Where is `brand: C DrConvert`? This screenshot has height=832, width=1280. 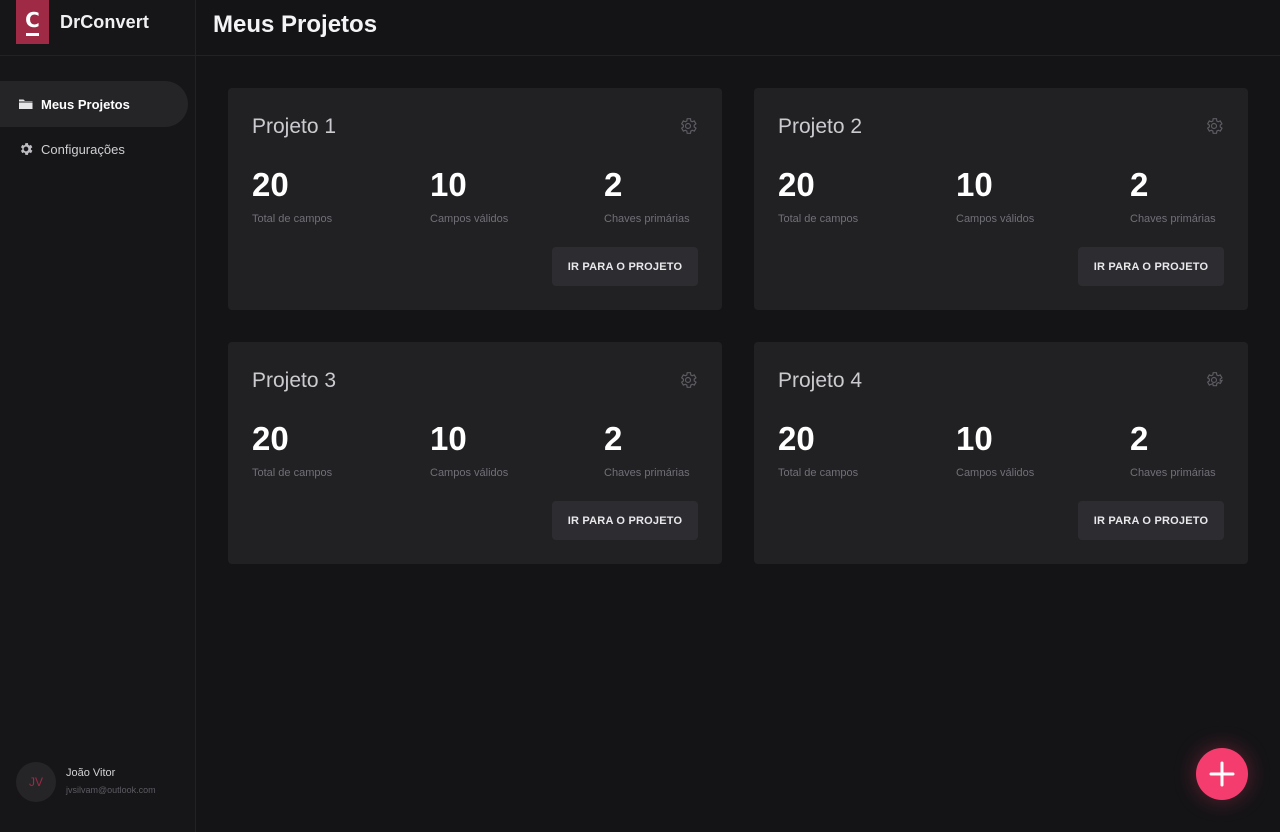
brand: C DrConvert is located at coordinates (97, 28).